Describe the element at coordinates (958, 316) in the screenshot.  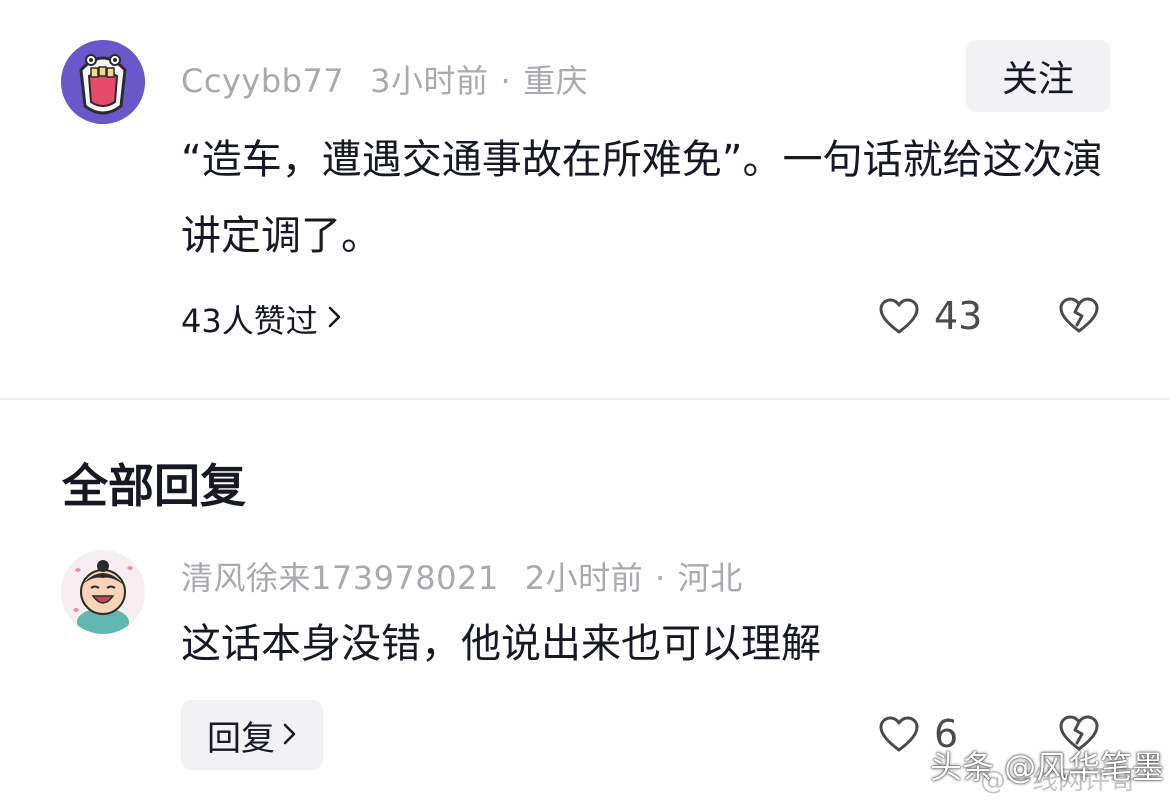
I see `like-count: 43` at that location.